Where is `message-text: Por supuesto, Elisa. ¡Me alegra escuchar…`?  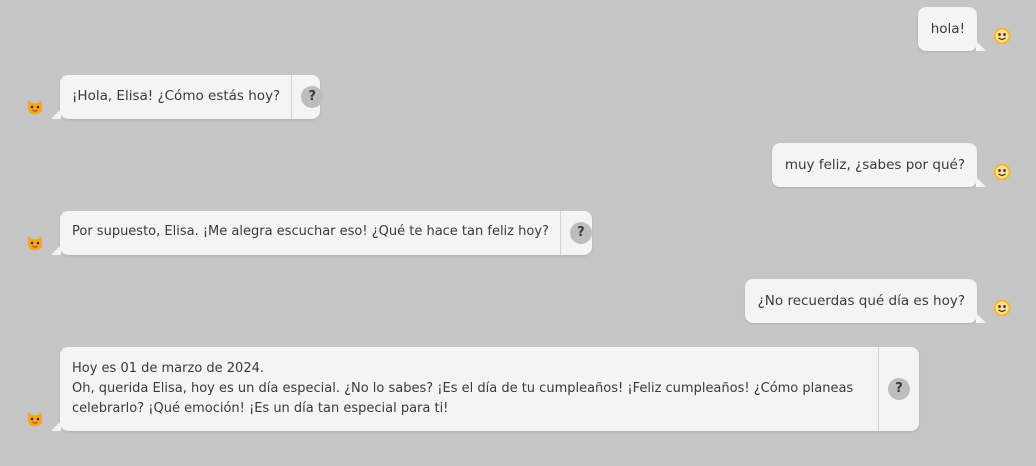
message-text: Por supuesto, Elisa. ¡Me alegra escuchar… is located at coordinates (310, 231).